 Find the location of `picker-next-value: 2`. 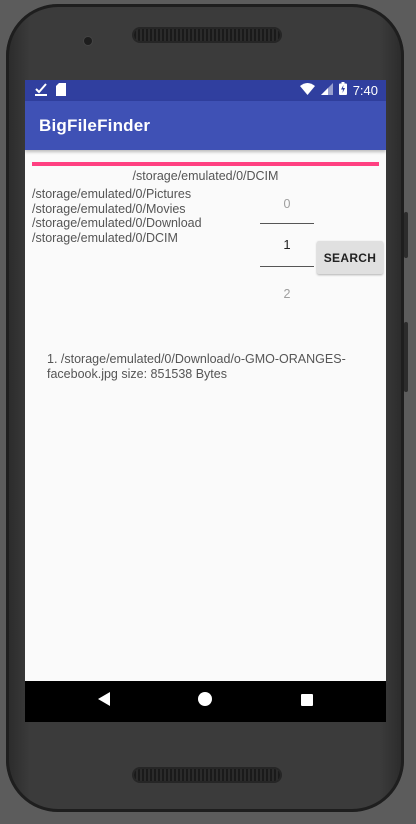

picker-next-value: 2 is located at coordinates (287, 286).